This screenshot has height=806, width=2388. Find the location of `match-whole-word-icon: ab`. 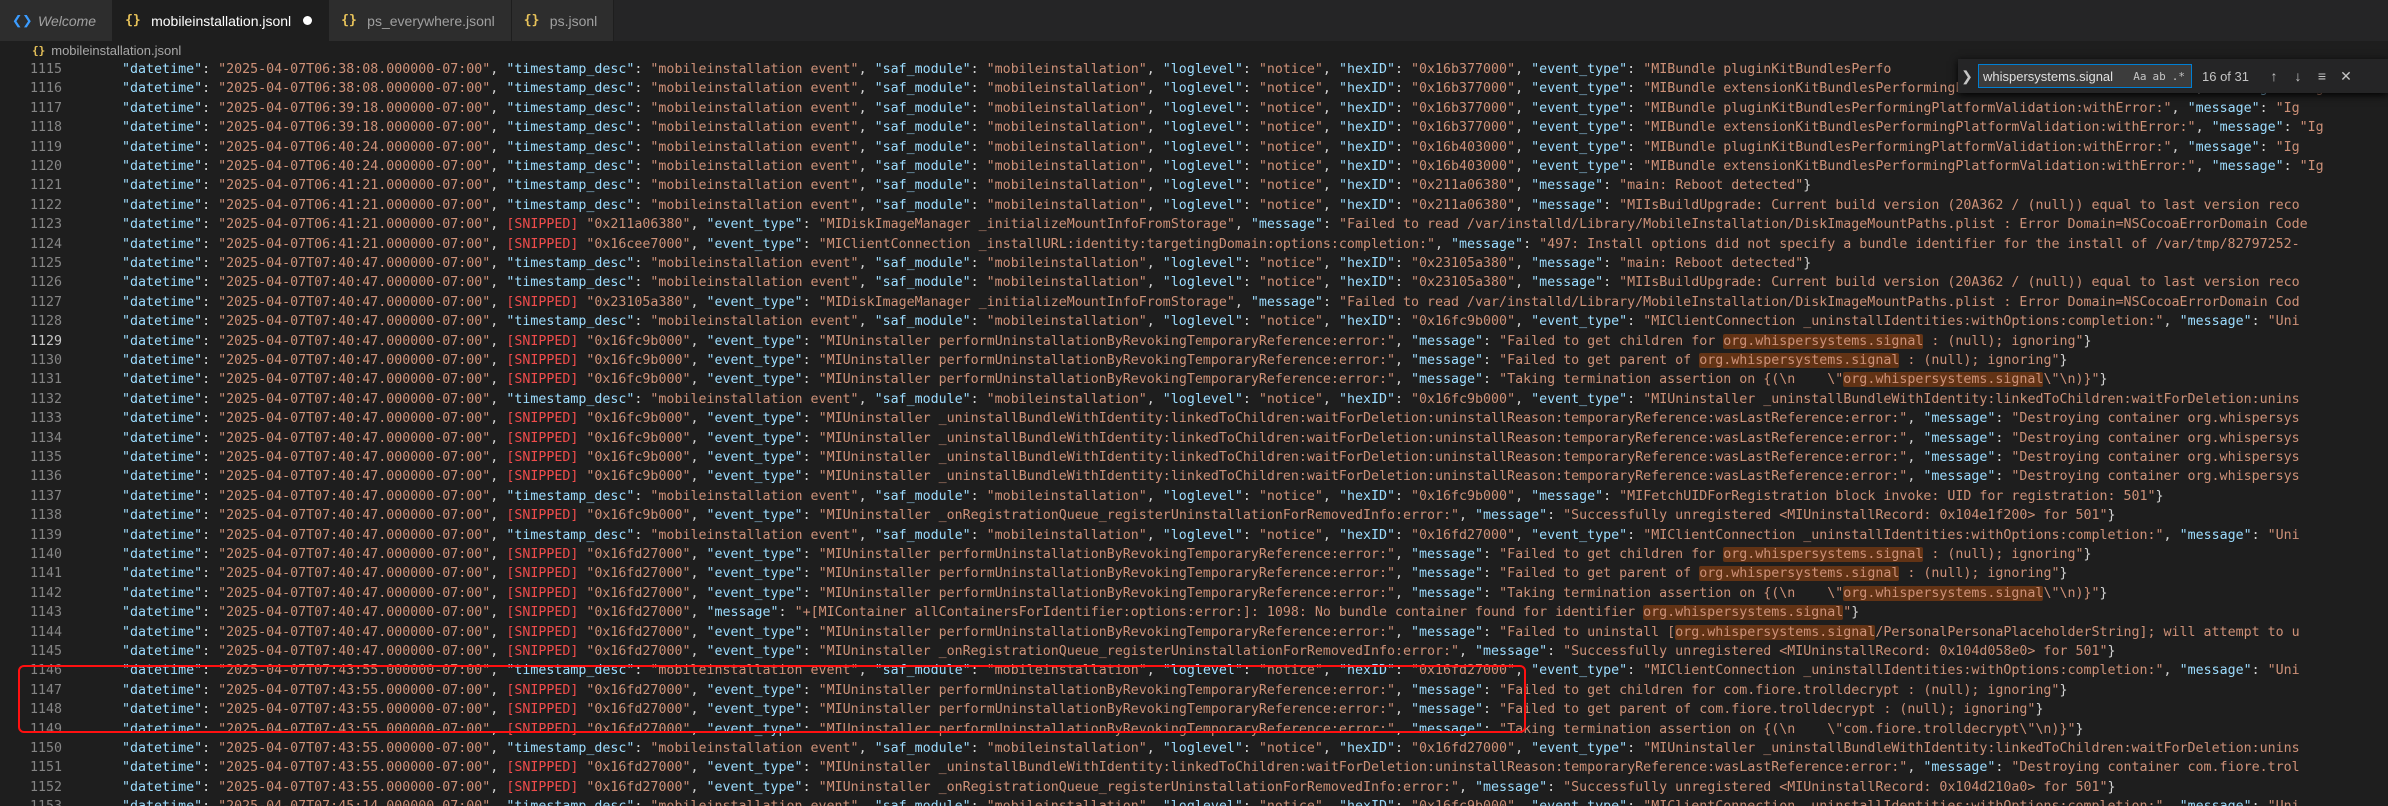

match-whole-word-icon: ab is located at coordinates (2159, 76).